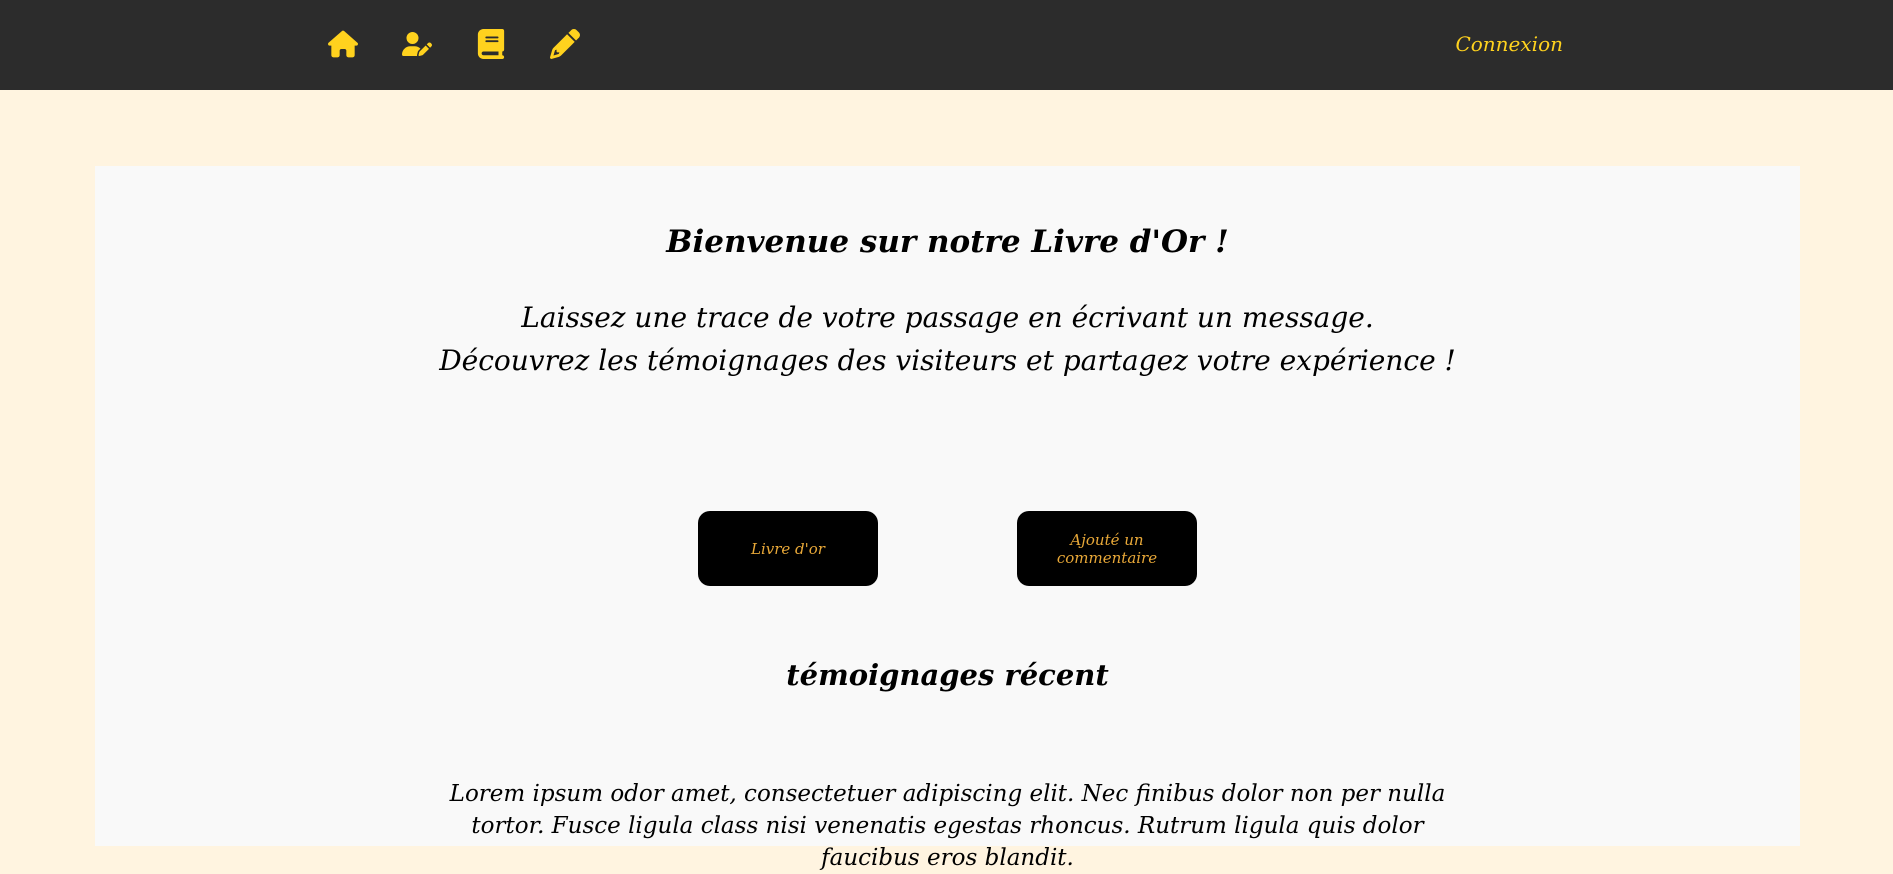 Image resolution: width=1893 pixels, height=874 pixels. Describe the element at coordinates (454, 44) in the screenshot. I see `nav-icons` at that location.